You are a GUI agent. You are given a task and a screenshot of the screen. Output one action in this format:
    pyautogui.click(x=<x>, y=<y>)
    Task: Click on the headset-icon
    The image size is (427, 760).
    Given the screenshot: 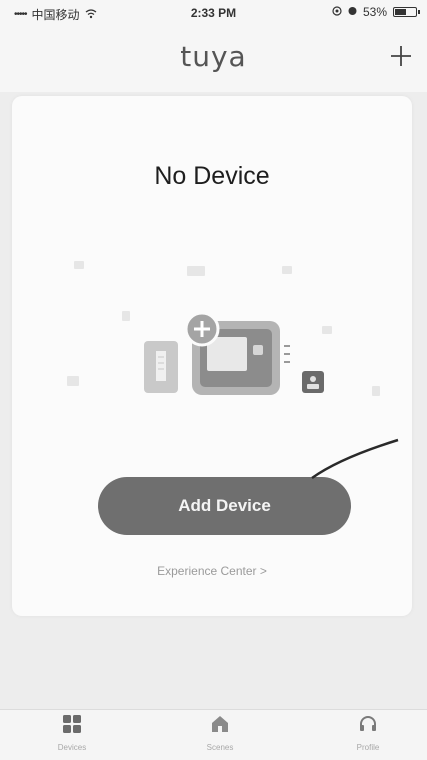 What is the action you would take?
    pyautogui.click(x=368, y=726)
    